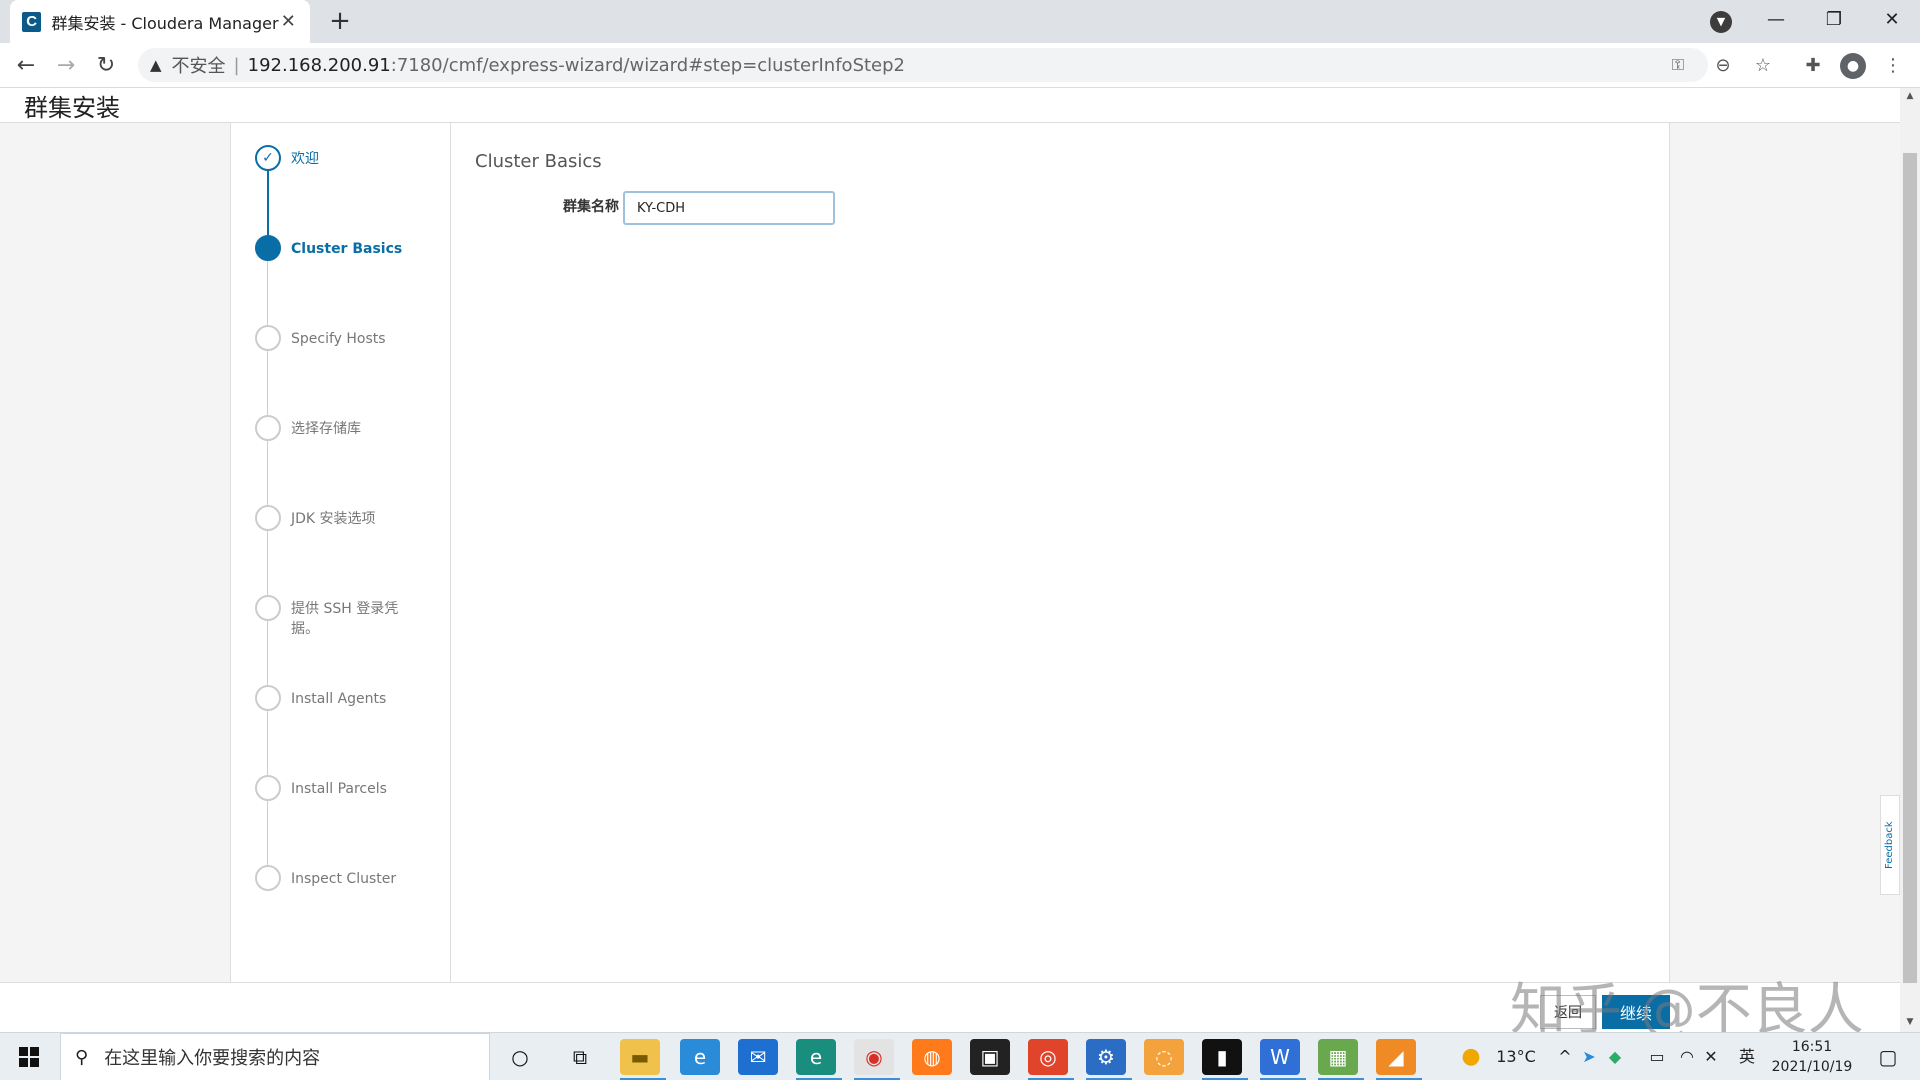 The width and height of the screenshot is (1920, 1080). What do you see at coordinates (199, 65) in the screenshot?
I see `insecure-label: 不安全` at bounding box center [199, 65].